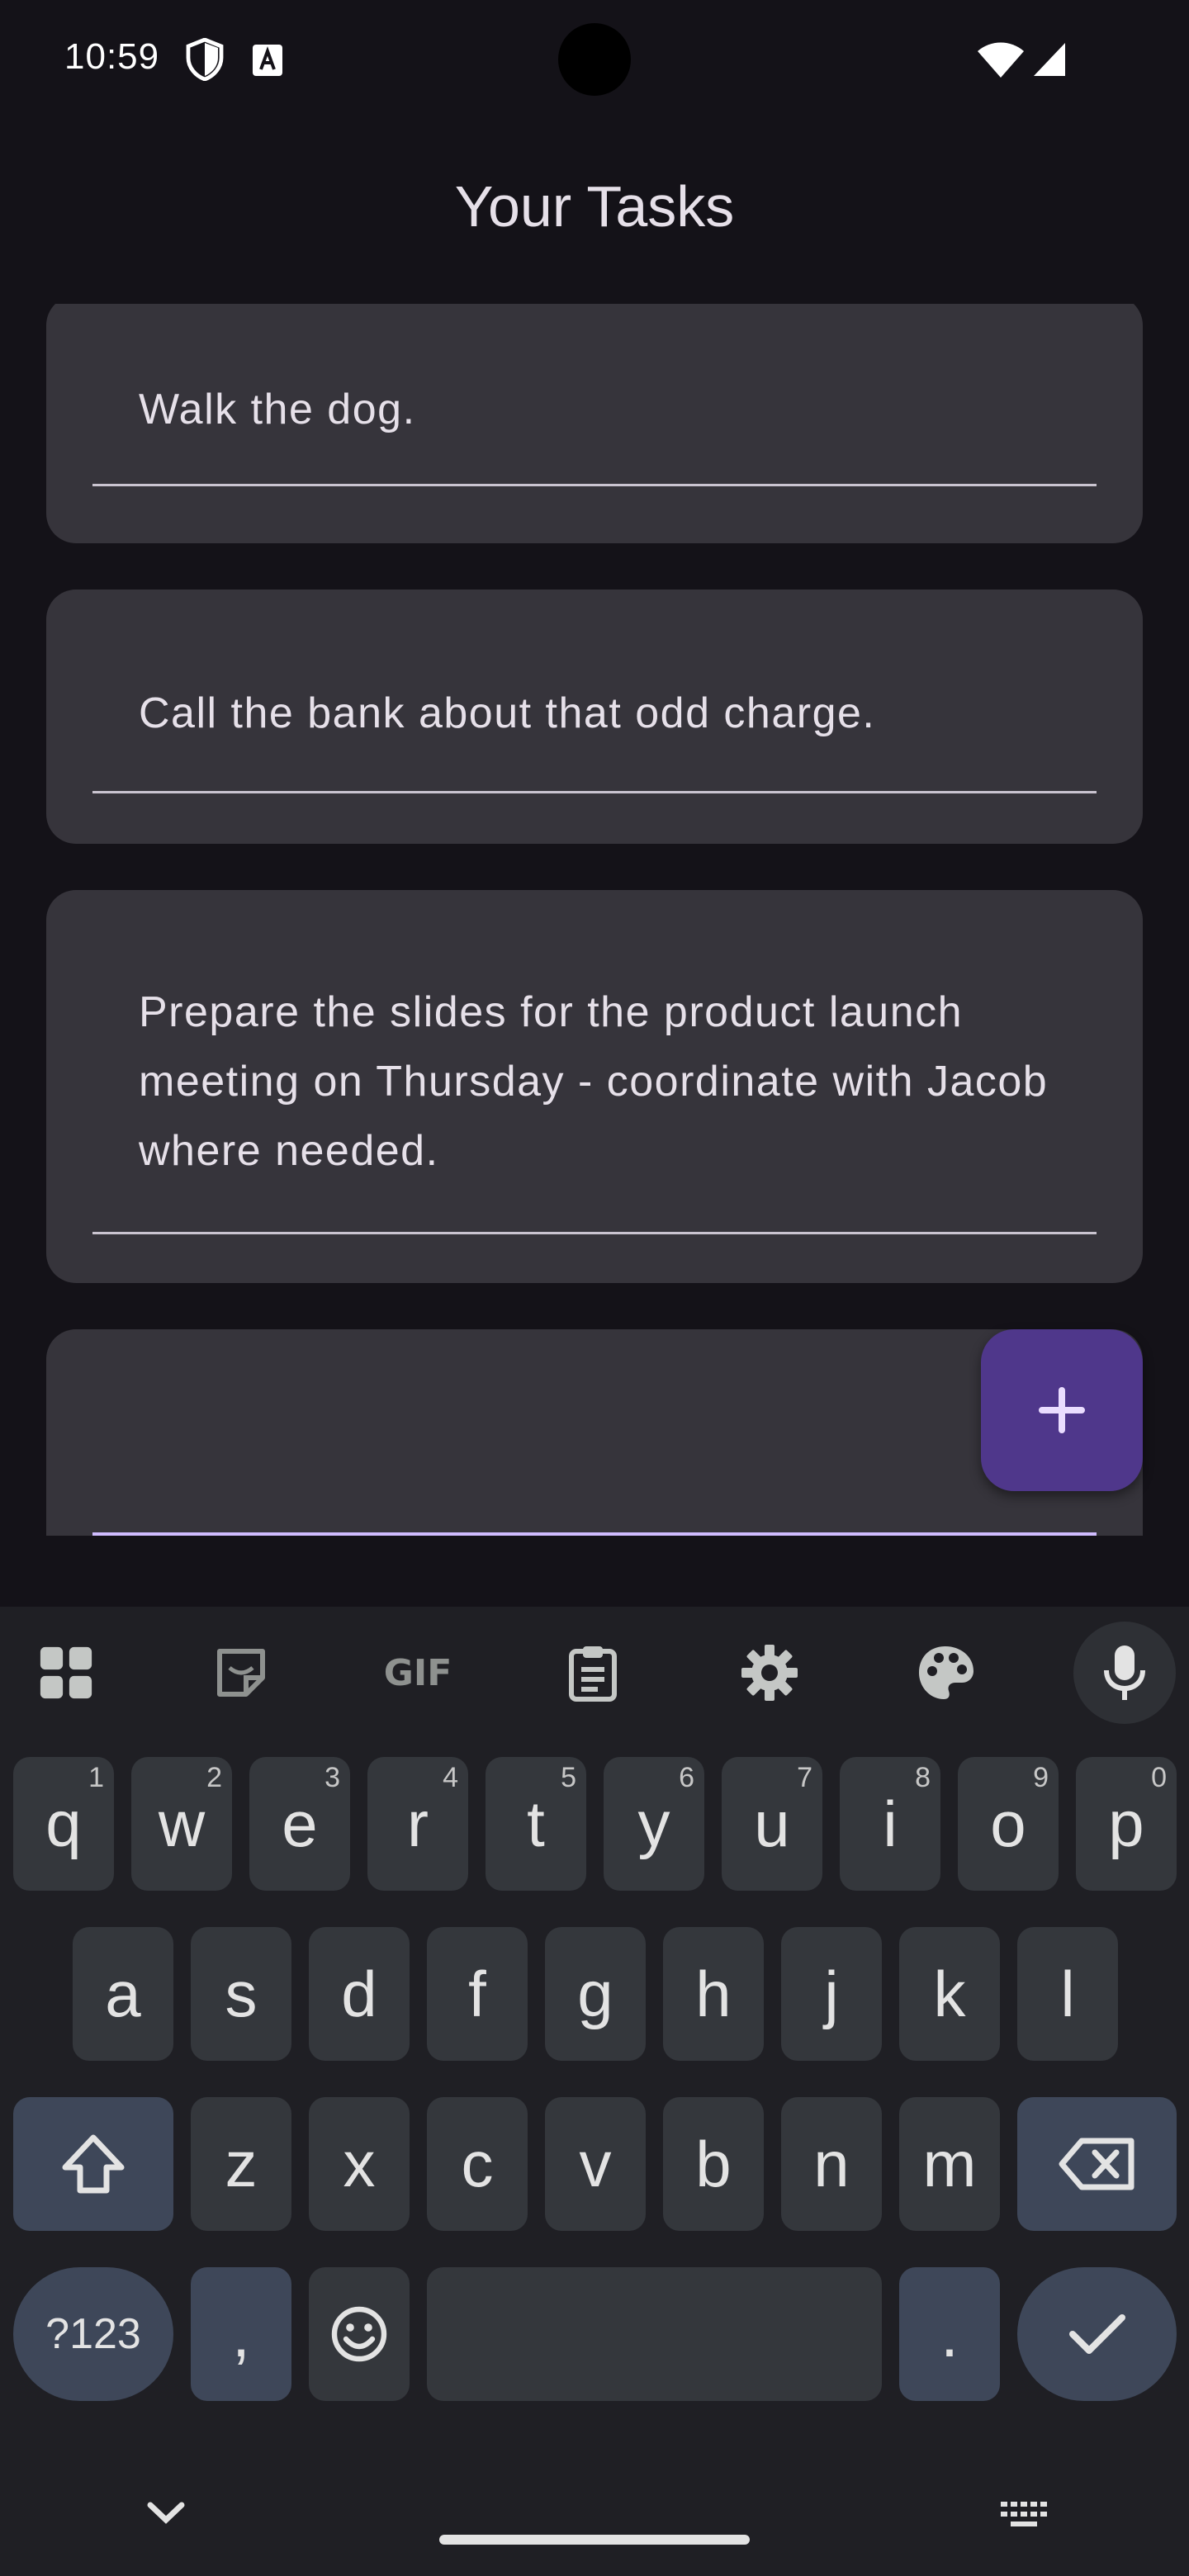 The height and width of the screenshot is (2576, 1189). I want to click on task-card-new, so click(594, 1432).